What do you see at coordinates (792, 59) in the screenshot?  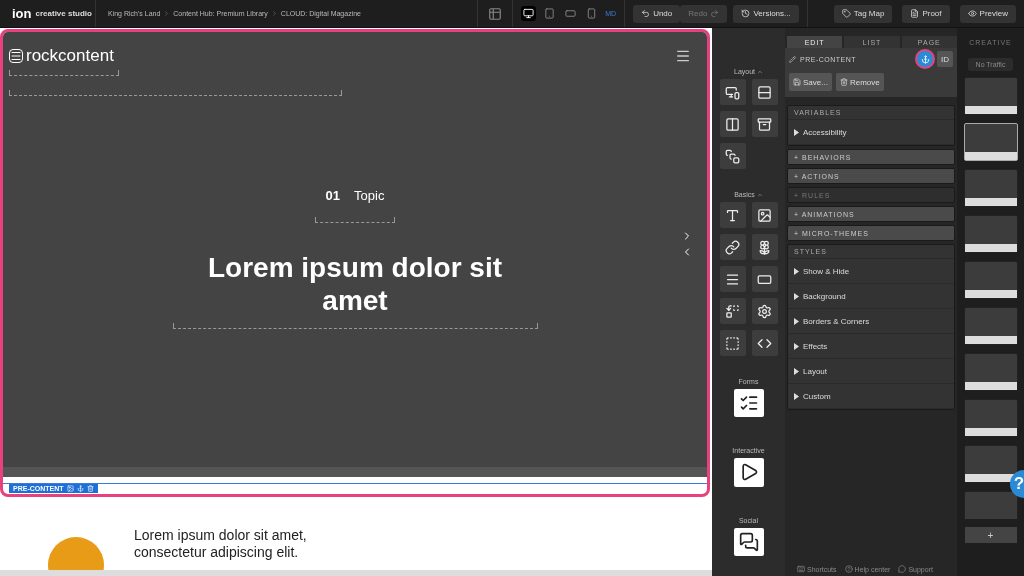 I see `pencil-icon` at bounding box center [792, 59].